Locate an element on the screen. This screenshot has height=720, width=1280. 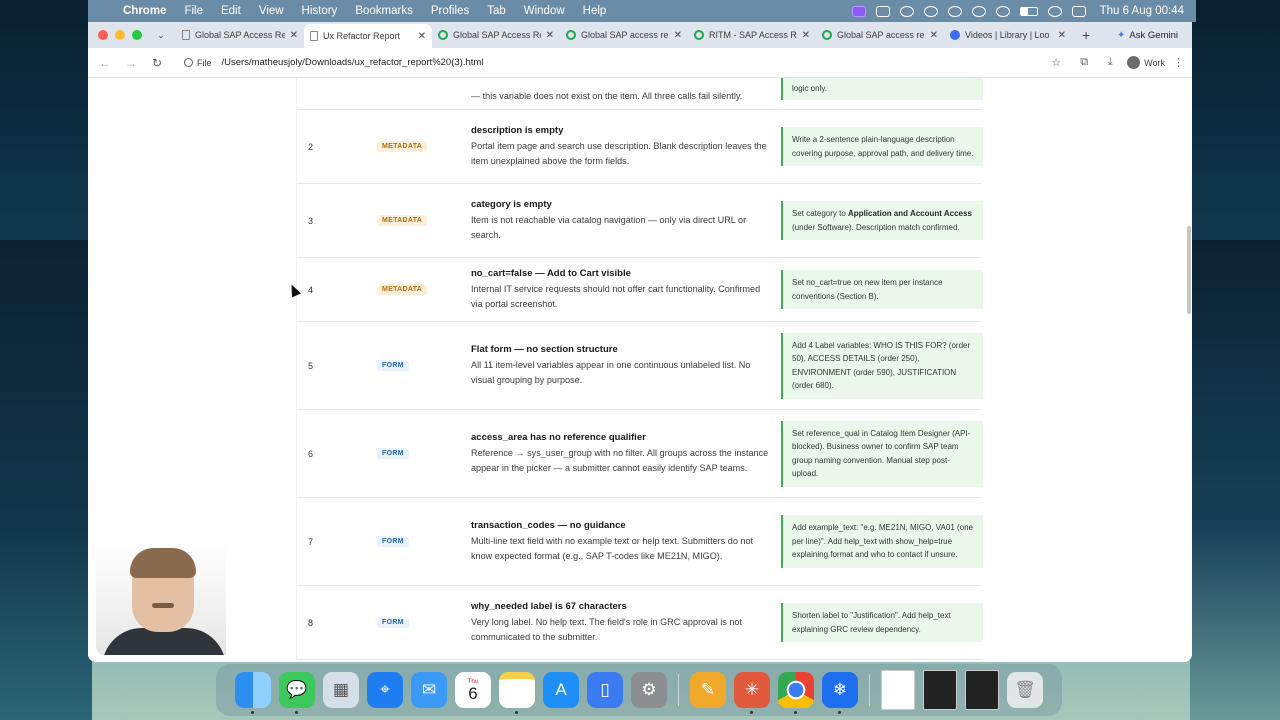
trash-icon: 🗑 is located at coordinates (1025, 690).